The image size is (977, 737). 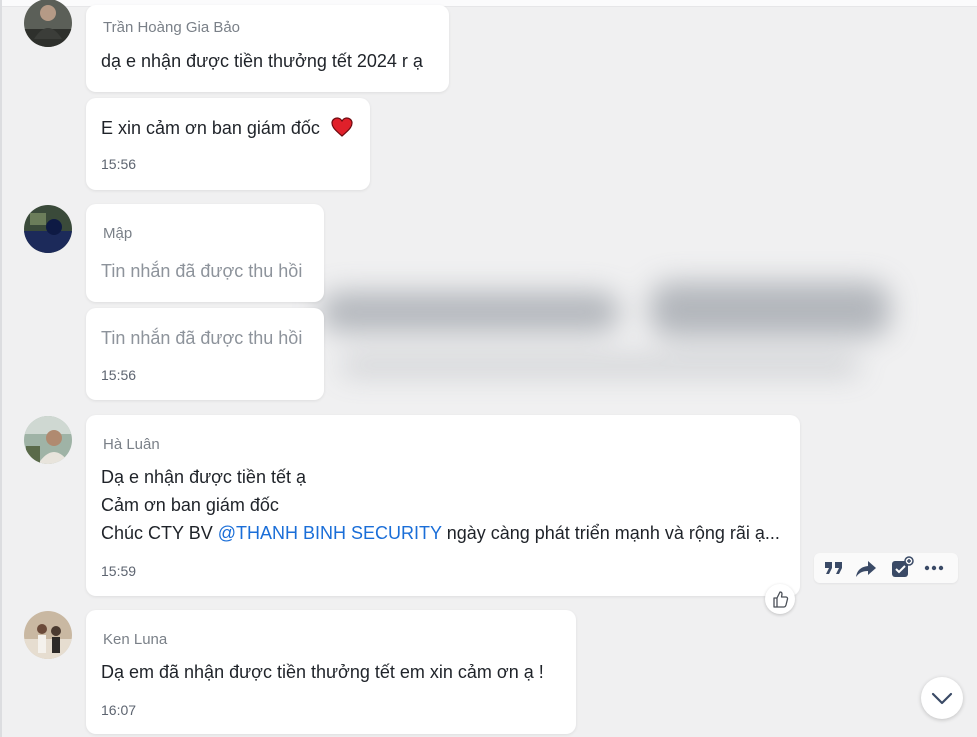 I want to click on message-text: Cảm ơn ban giám đốc, so click(x=190, y=505).